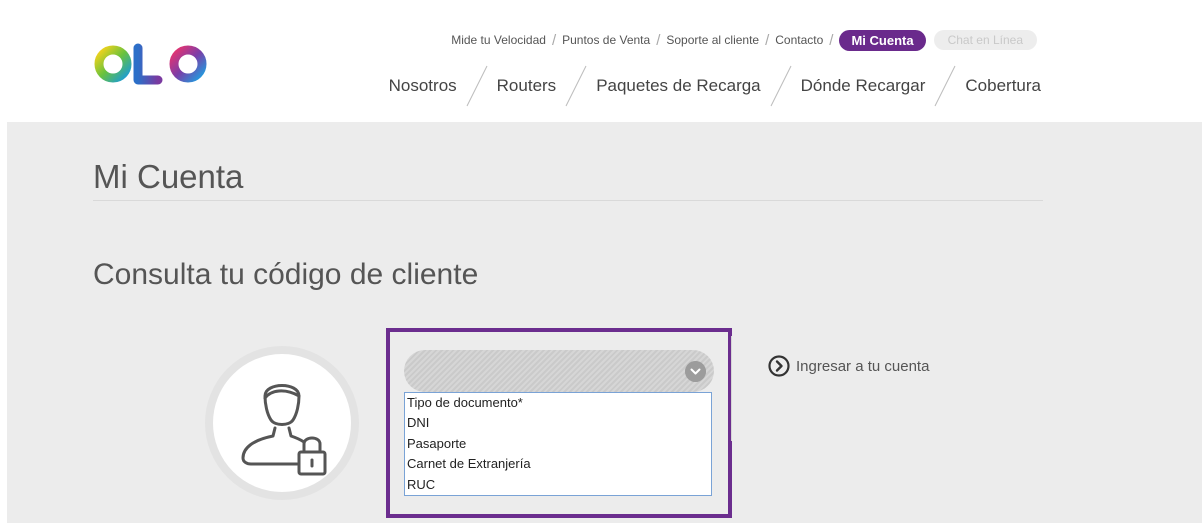 The width and height of the screenshot is (1202, 523). Describe the element at coordinates (882, 40) in the screenshot. I see `mi-cuenta-button: Mi Cuenta` at that location.